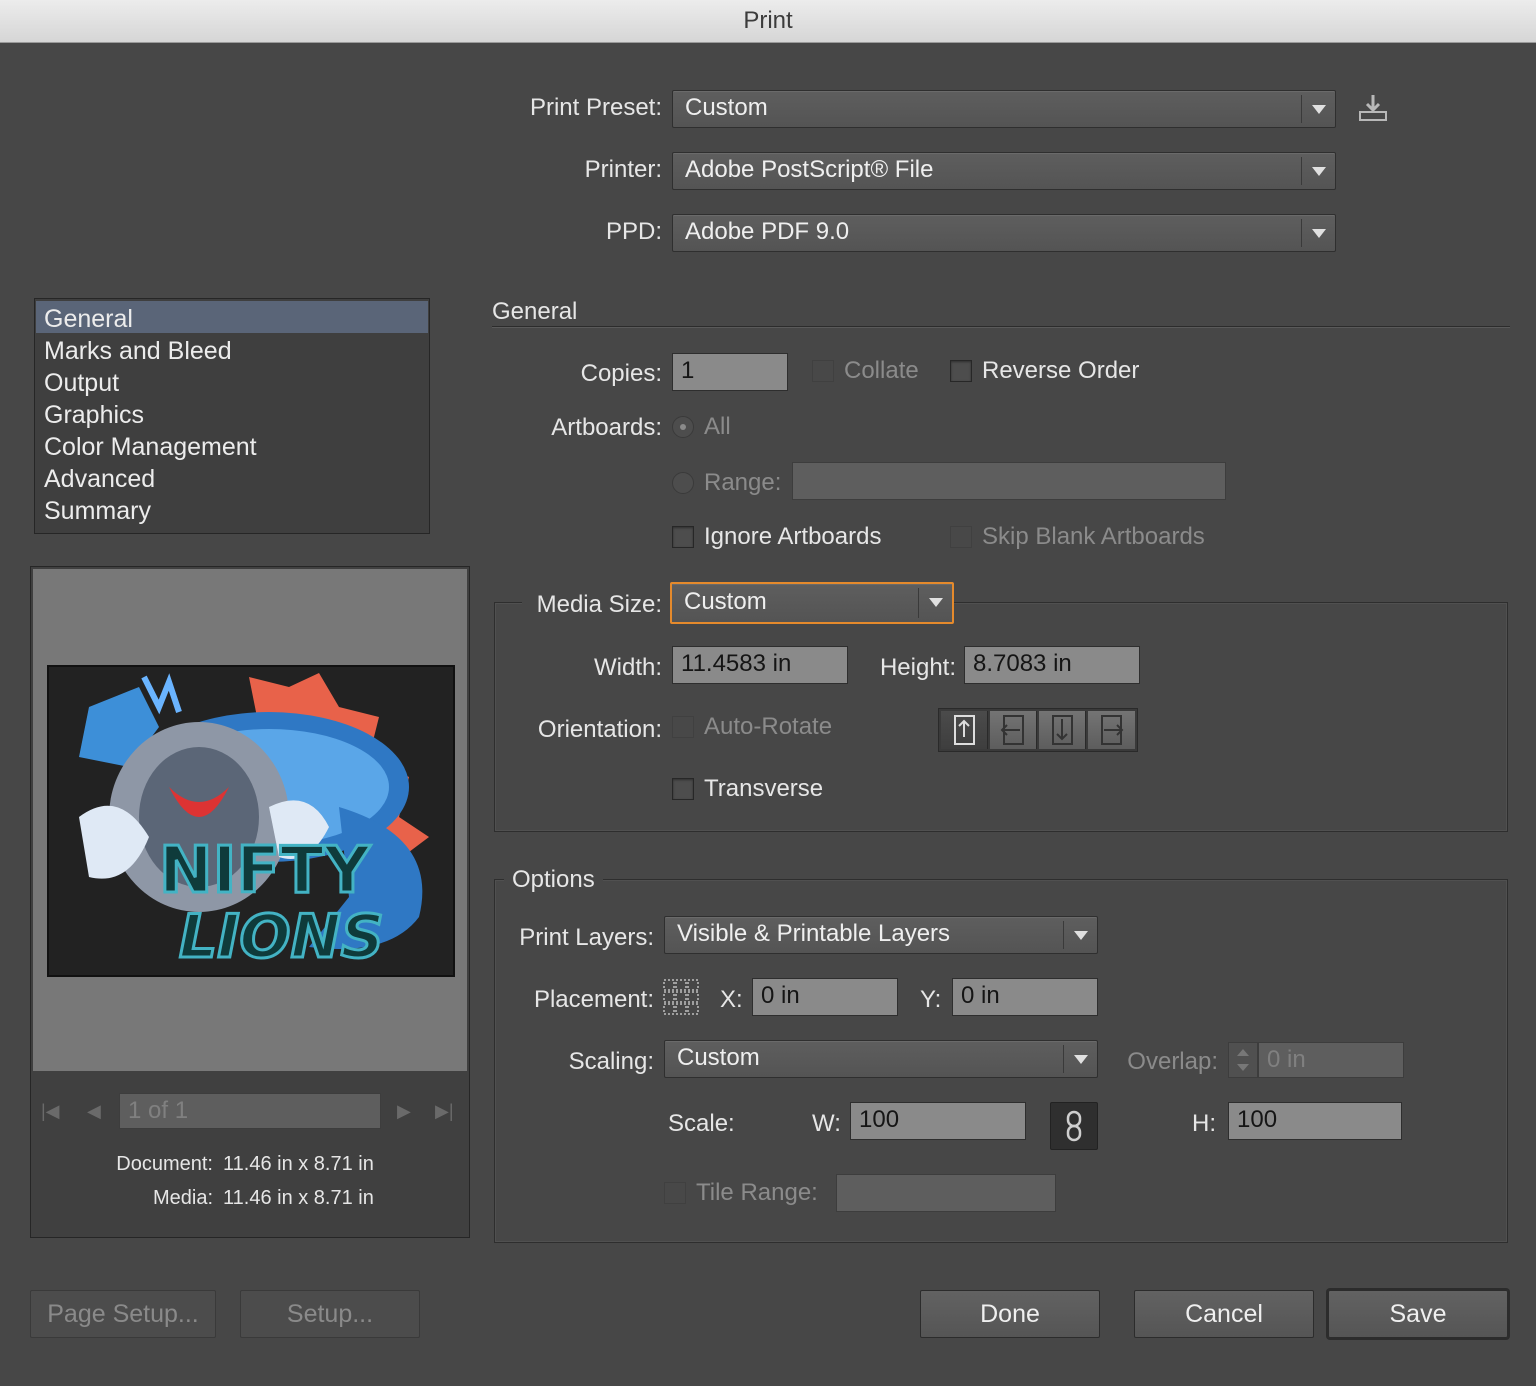  Describe the element at coordinates (683, 483) in the screenshot. I see `artboards-range-radio` at that location.